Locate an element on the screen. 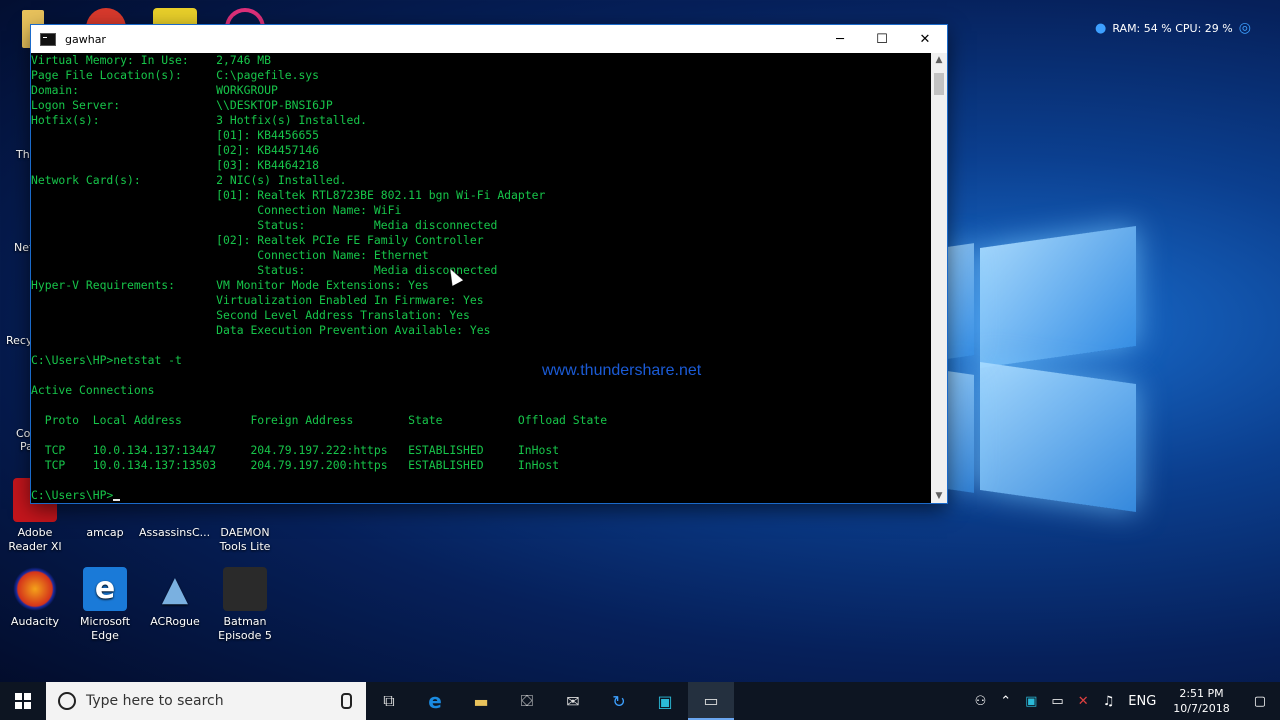 This screenshot has height=720, width=1280. minimize-button: ─ is located at coordinates (840, 39).